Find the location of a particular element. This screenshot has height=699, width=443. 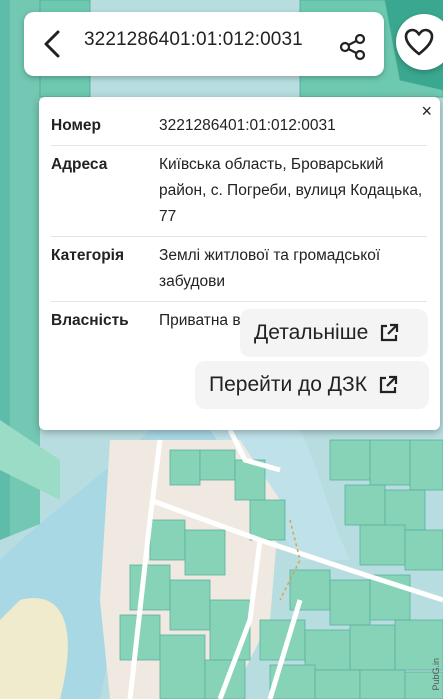

details-button: Детальніше is located at coordinates (334, 333).